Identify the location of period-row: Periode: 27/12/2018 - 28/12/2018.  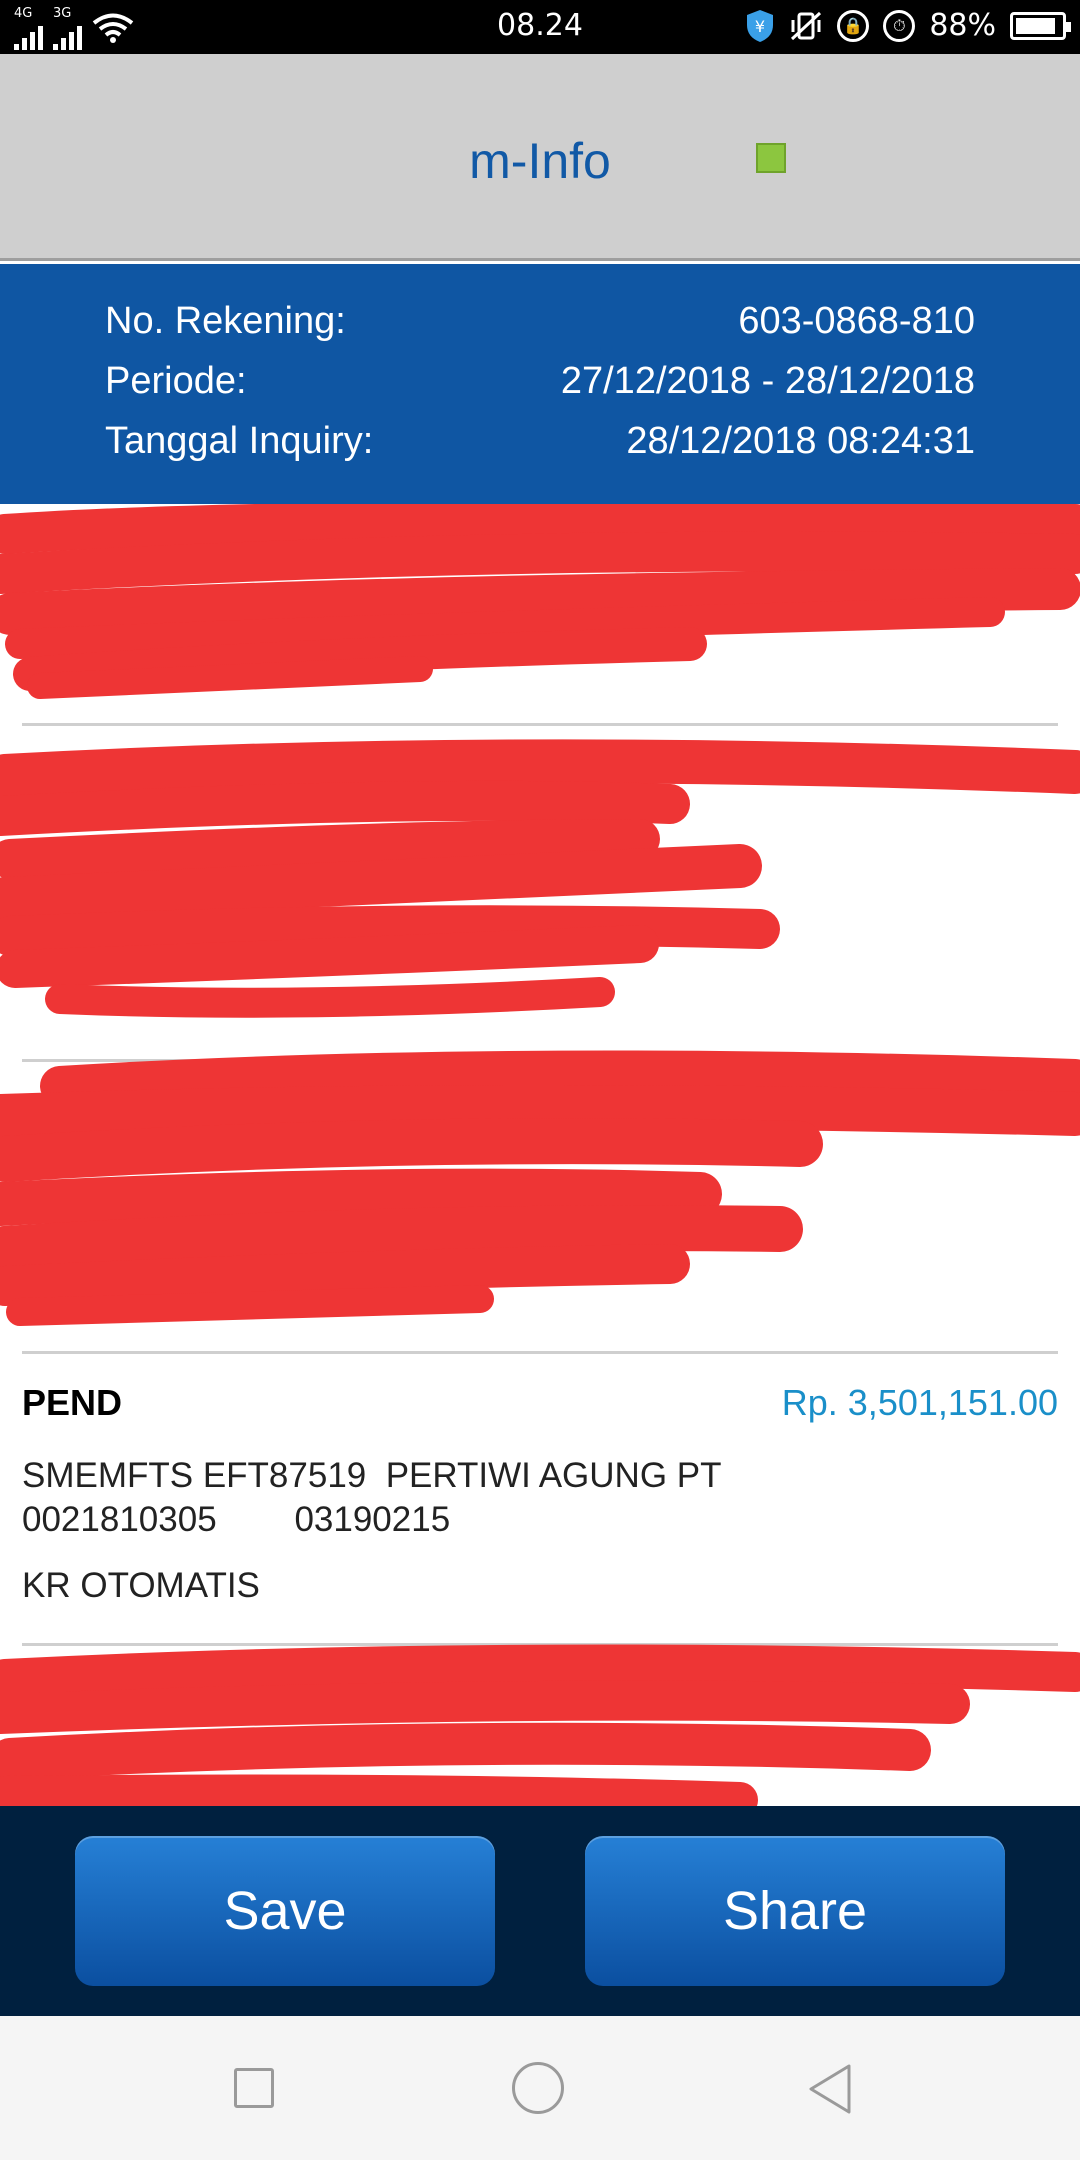
(540, 381).